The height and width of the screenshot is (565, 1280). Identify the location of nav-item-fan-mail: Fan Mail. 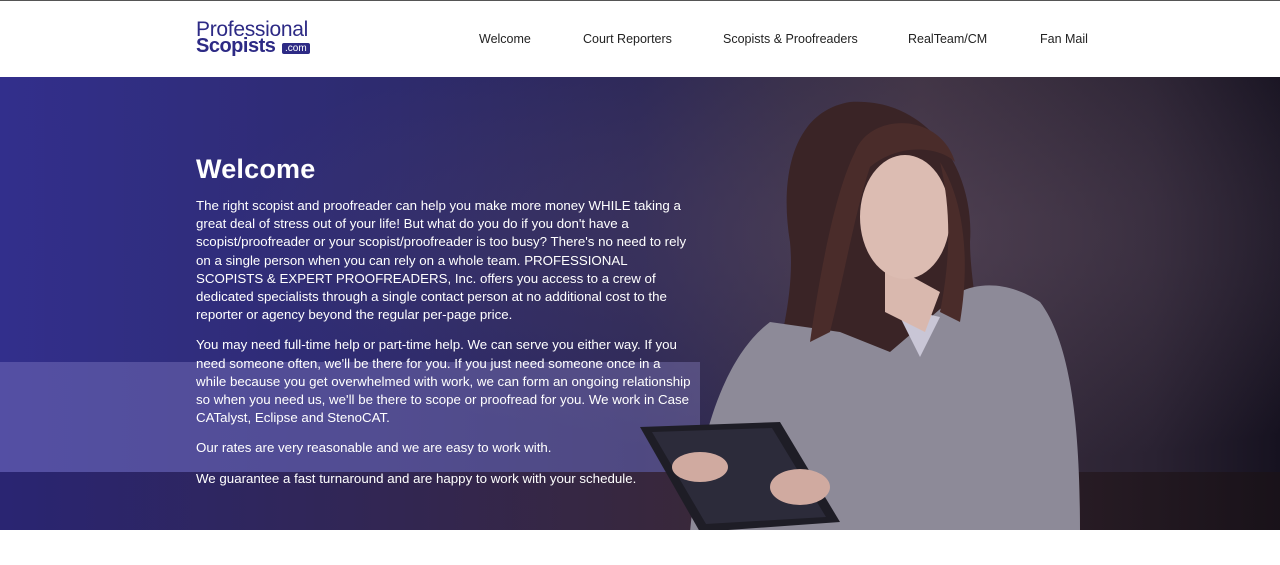
(1064, 39).